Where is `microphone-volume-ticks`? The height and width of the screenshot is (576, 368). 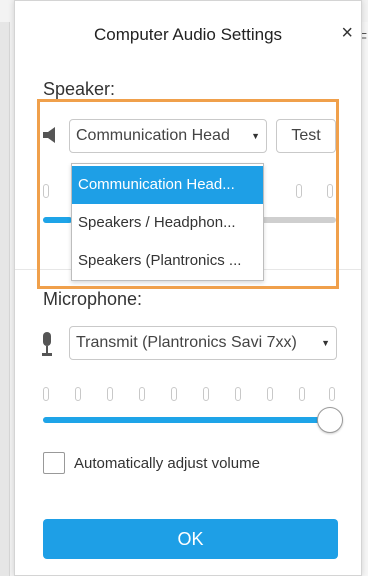 microphone-volume-ticks is located at coordinates (190, 395).